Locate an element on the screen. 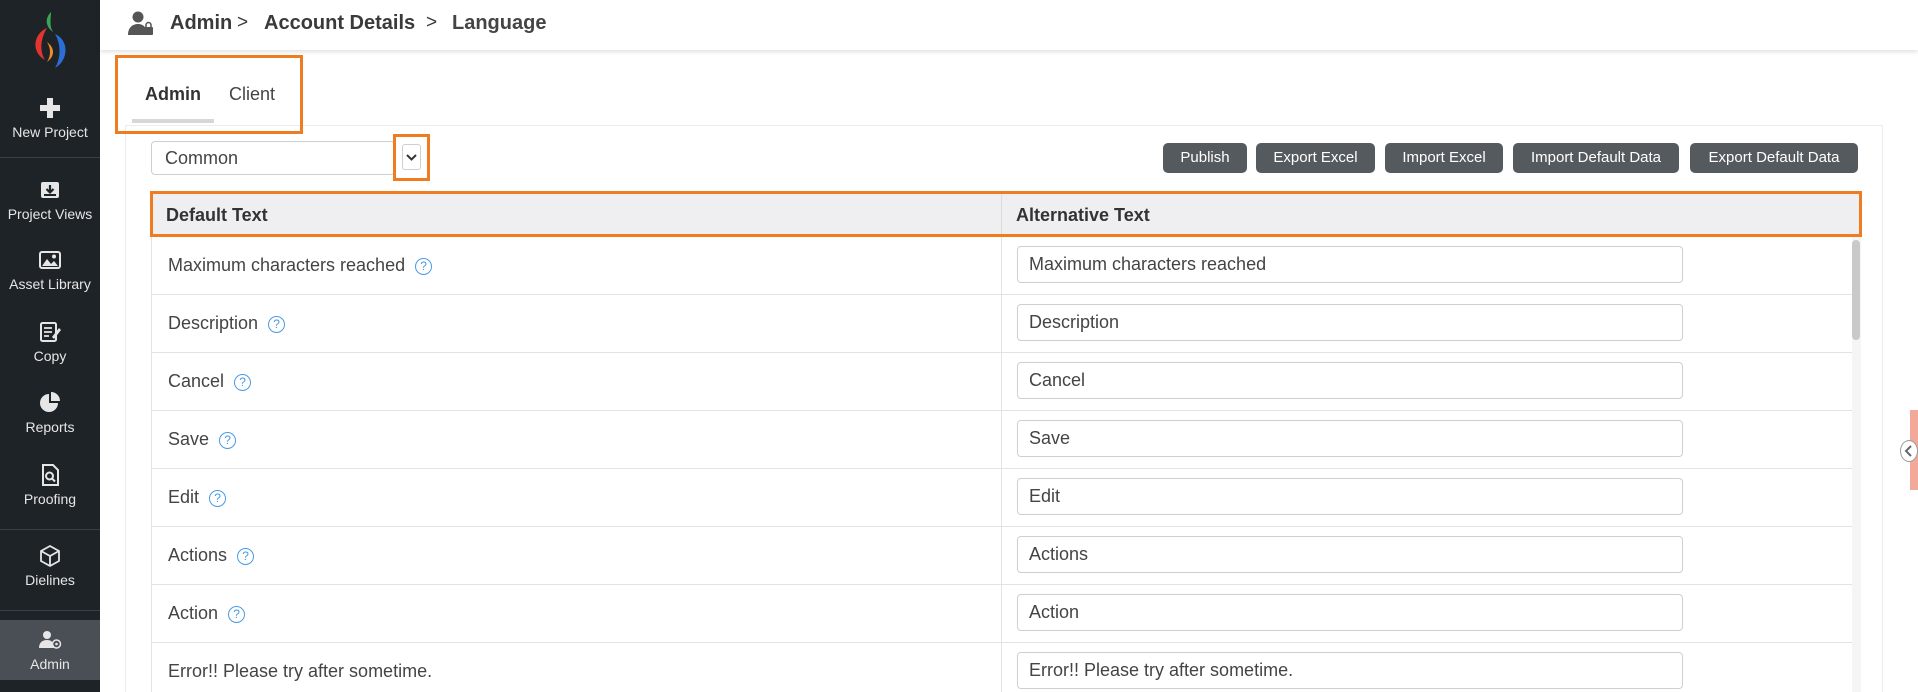 This screenshot has width=1918, height=692. default-text-cell: Cancel? is located at coordinates (210, 381).